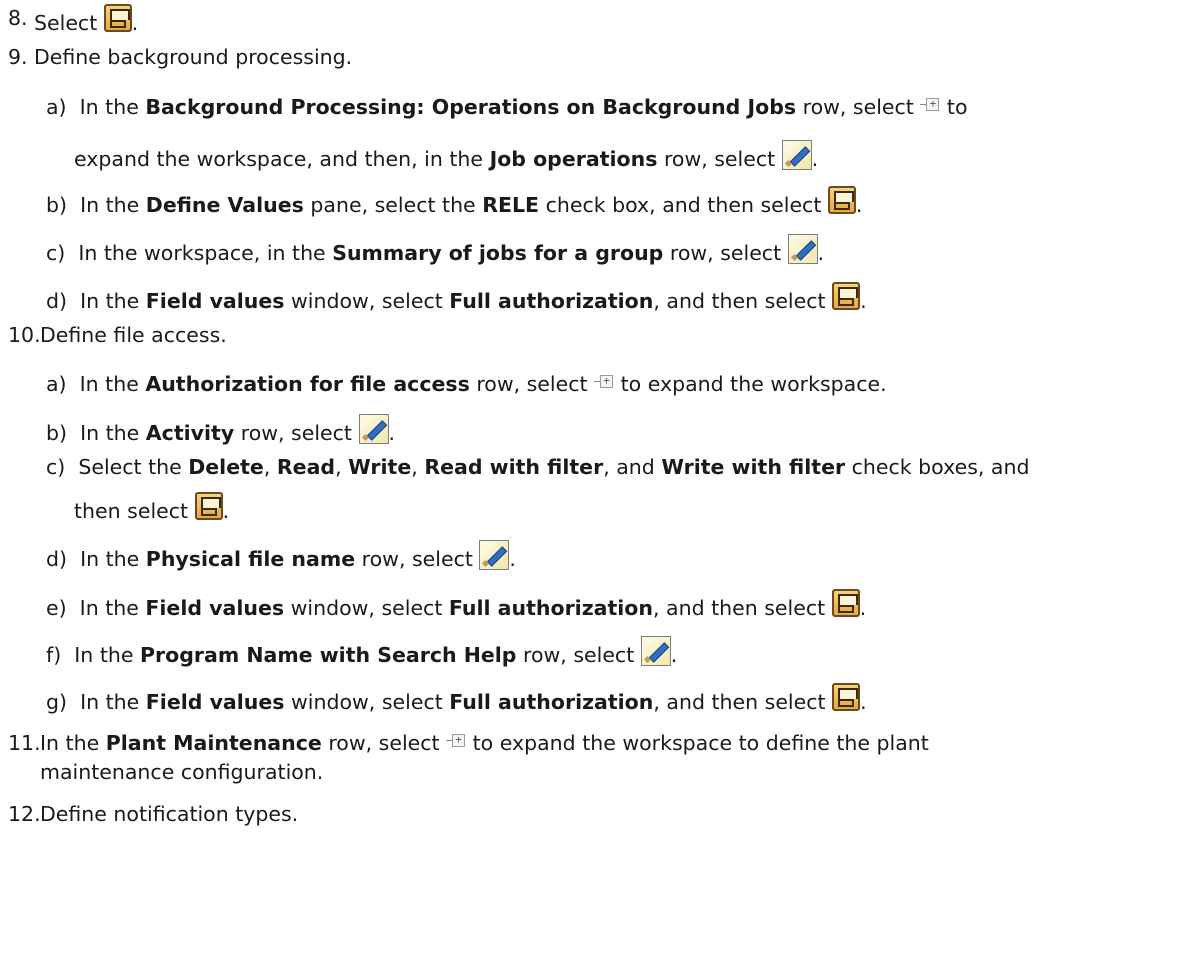  Describe the element at coordinates (169, 814) in the screenshot. I see `step-12: Define notification types.` at that location.